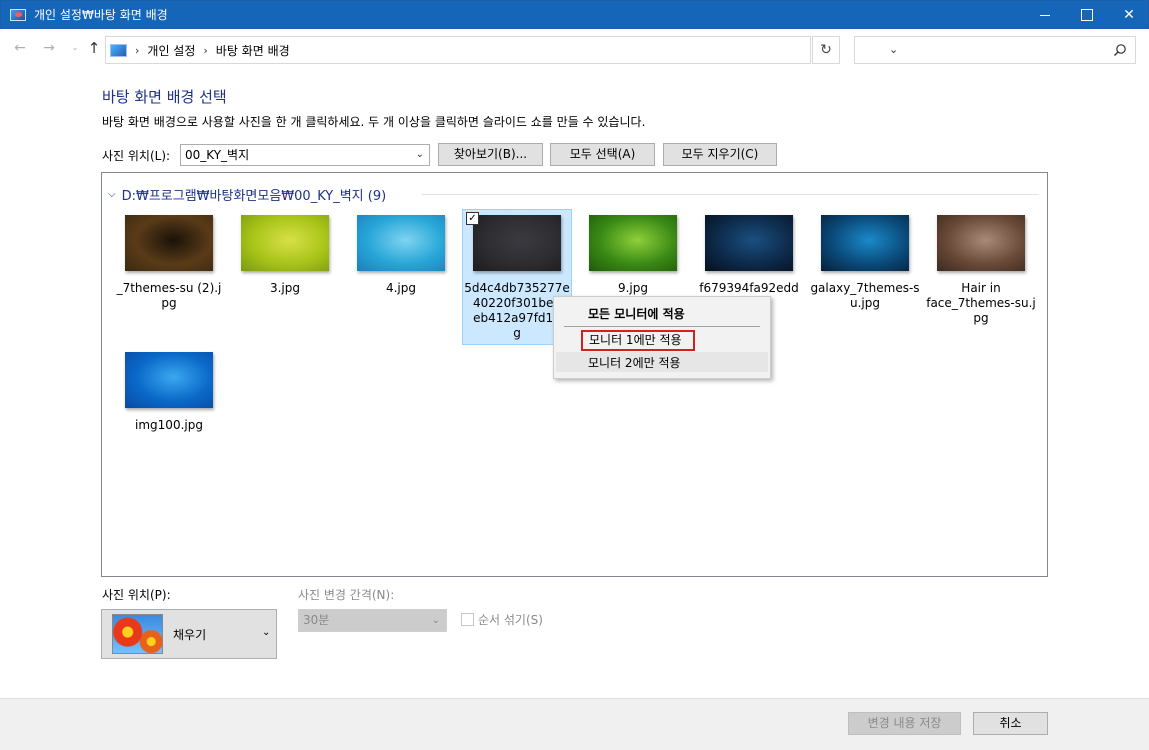 This screenshot has height=750, width=1149. I want to click on menu-item-monitor-1: 모니터 1에만 적용, so click(638, 340).